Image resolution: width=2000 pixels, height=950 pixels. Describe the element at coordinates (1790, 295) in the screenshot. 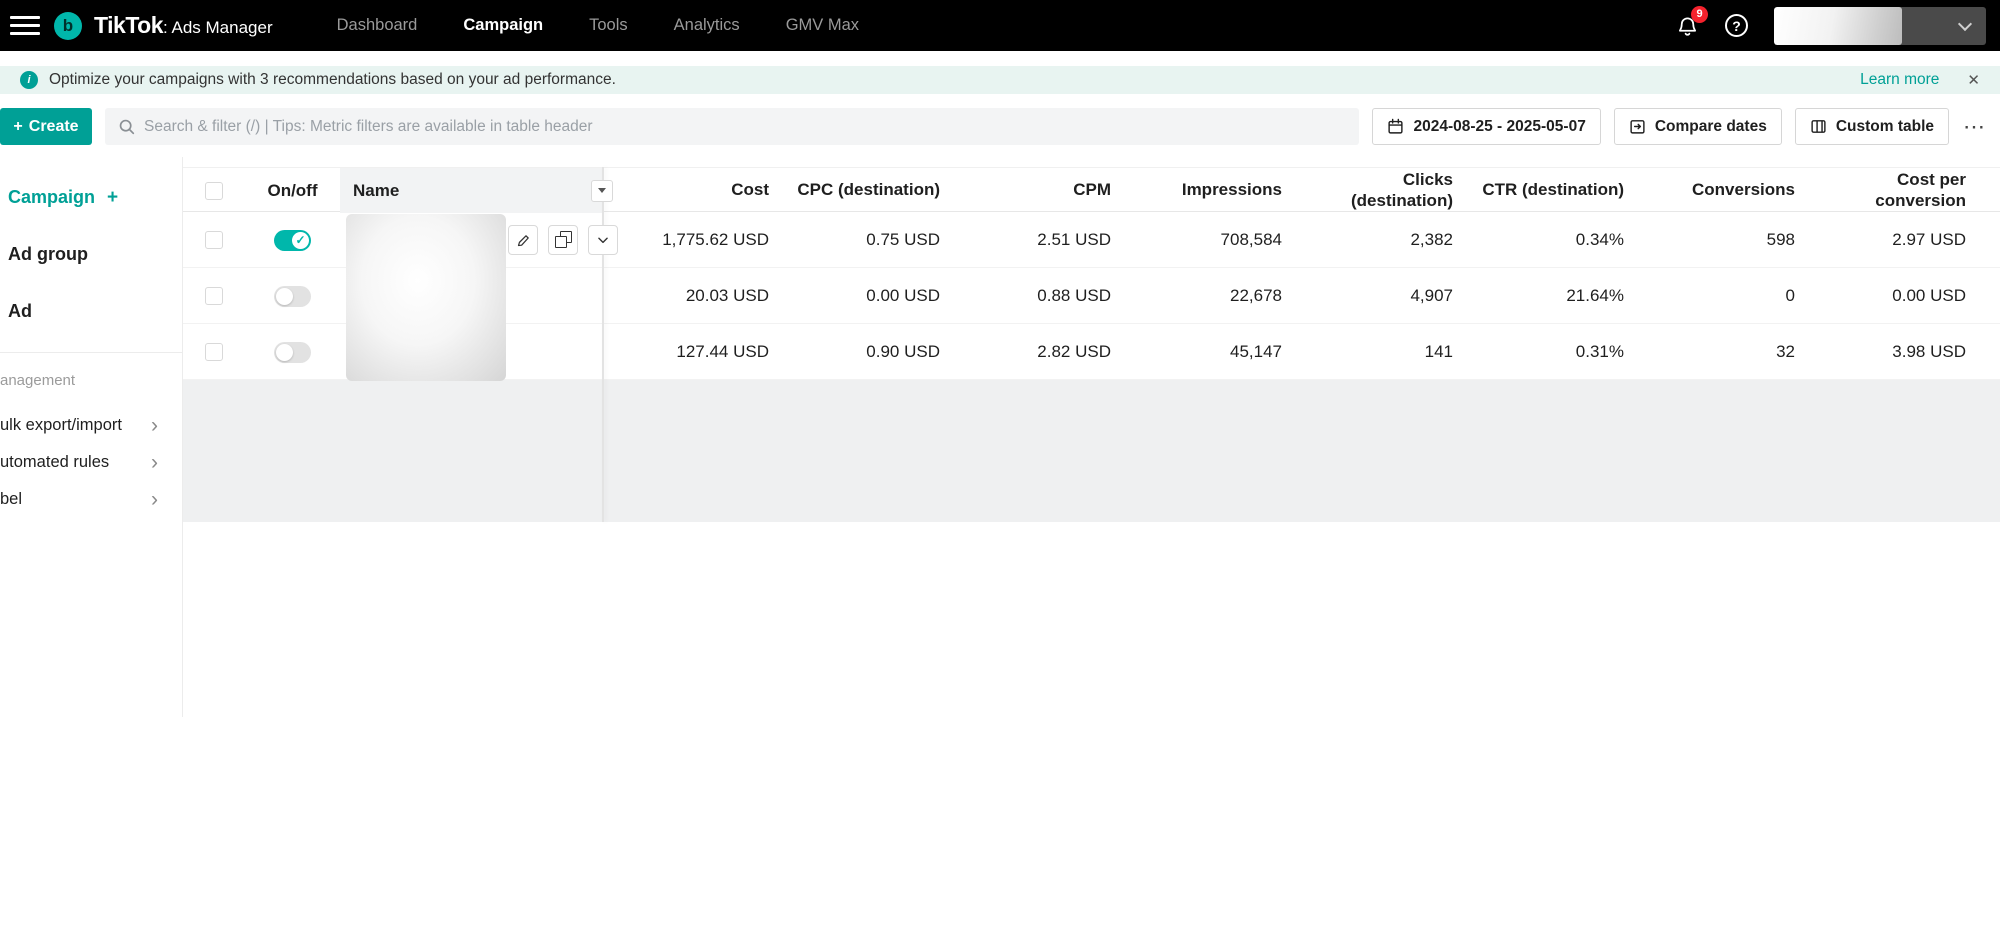

I see `cell-conversions: 0` at that location.